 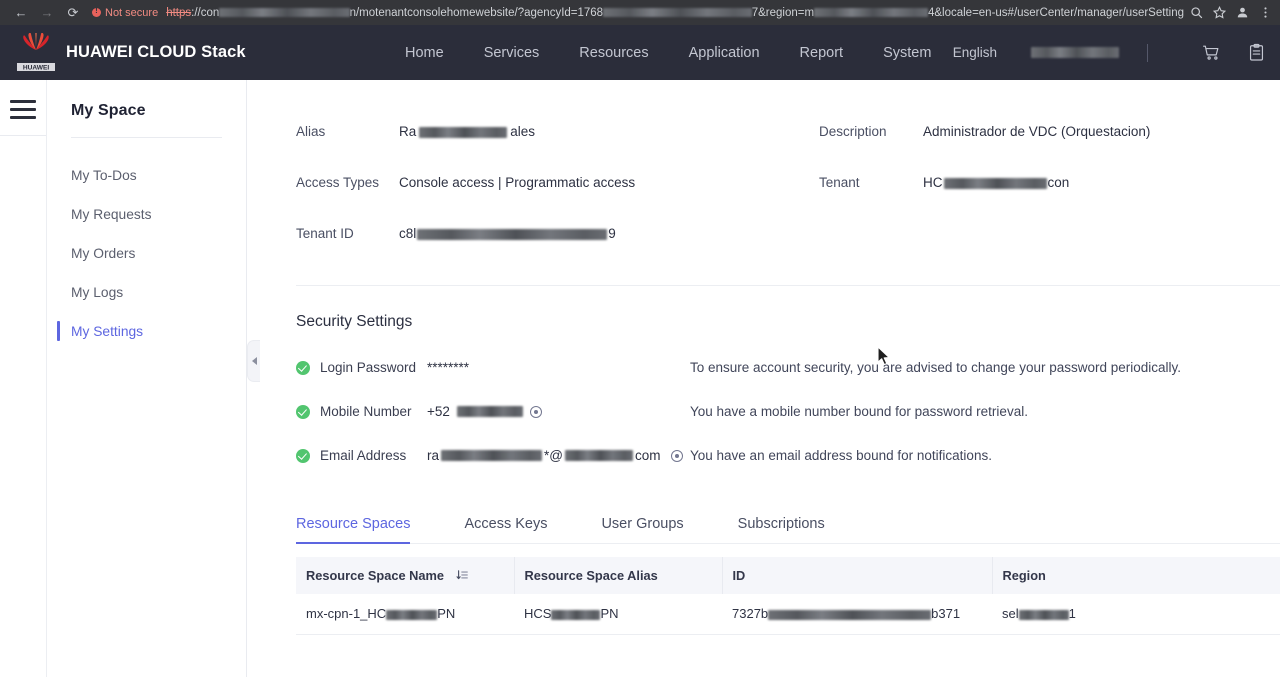 I want to click on redacted-id, so click(x=850, y=614).